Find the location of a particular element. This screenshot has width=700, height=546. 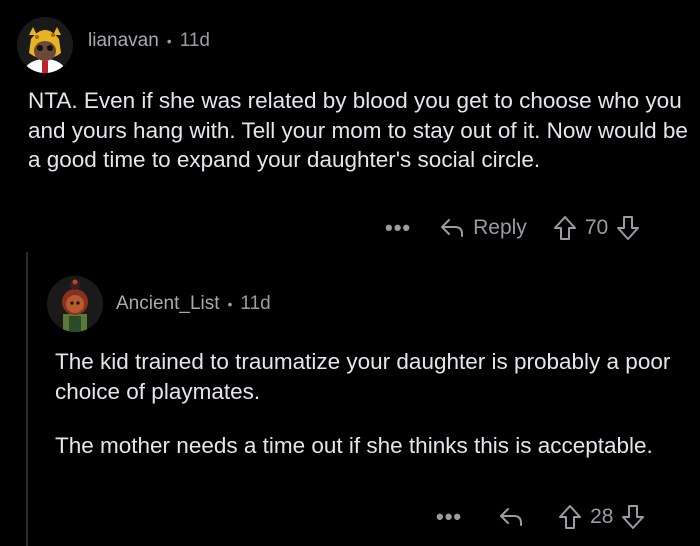

comment-actions: ••• 28 is located at coordinates (540, 517).